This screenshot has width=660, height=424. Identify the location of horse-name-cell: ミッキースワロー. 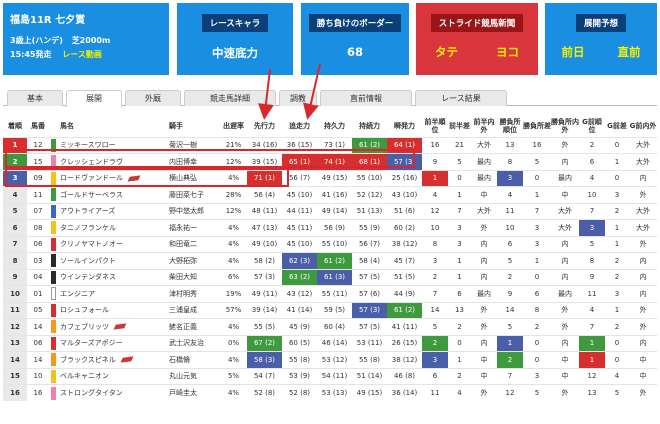
(112, 145).